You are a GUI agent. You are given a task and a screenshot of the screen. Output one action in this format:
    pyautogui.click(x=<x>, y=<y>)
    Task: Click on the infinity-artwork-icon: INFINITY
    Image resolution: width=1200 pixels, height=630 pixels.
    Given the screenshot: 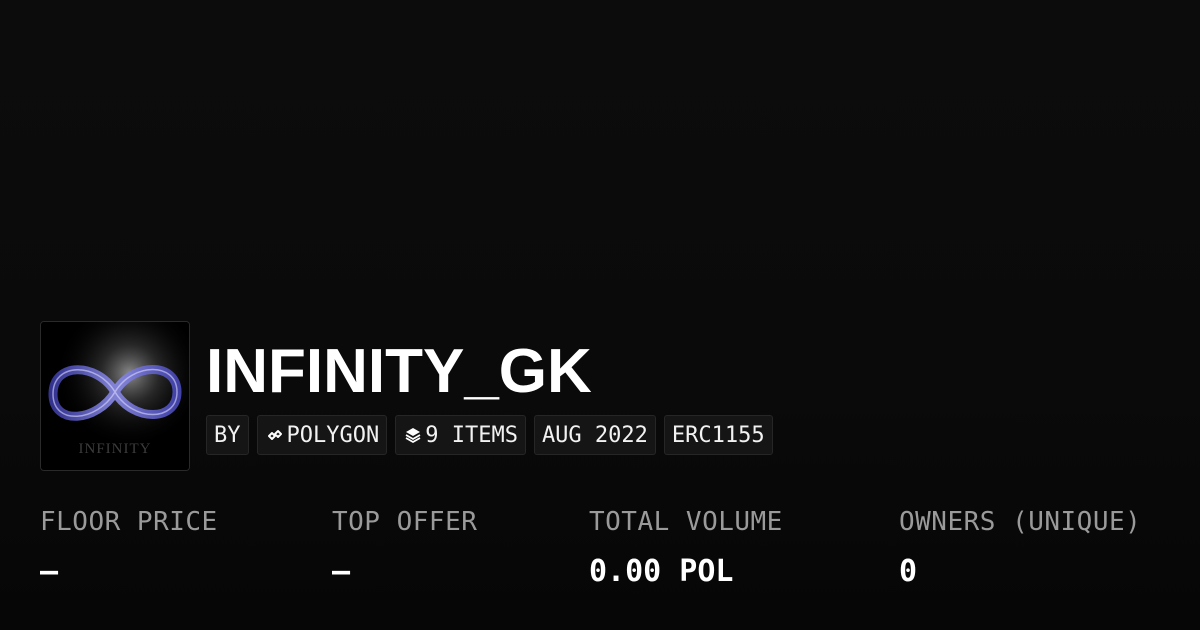 What is the action you would take?
    pyautogui.click(x=115, y=396)
    